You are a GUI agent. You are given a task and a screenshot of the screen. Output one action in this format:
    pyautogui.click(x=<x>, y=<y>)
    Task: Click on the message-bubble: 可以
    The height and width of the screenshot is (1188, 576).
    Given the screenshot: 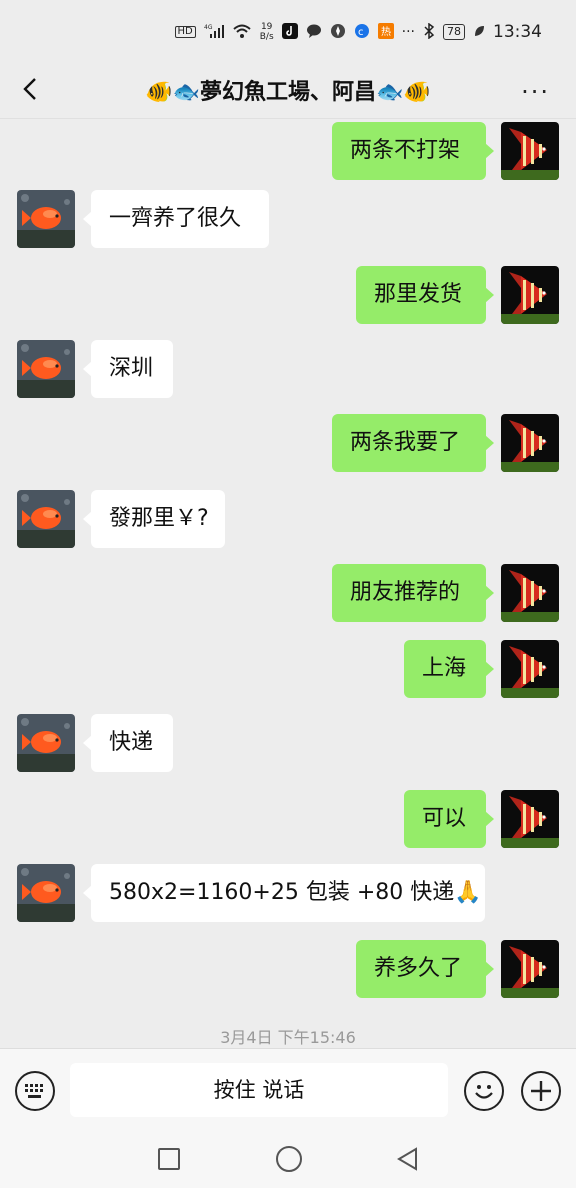 What is the action you would take?
    pyautogui.click(x=449, y=819)
    